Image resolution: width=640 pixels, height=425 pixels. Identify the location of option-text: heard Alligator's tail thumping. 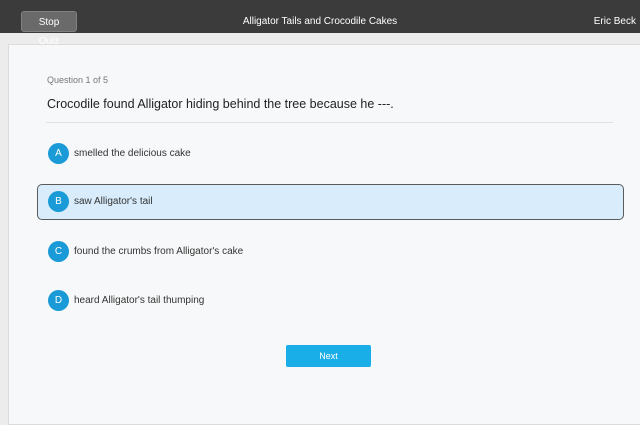
(139, 300).